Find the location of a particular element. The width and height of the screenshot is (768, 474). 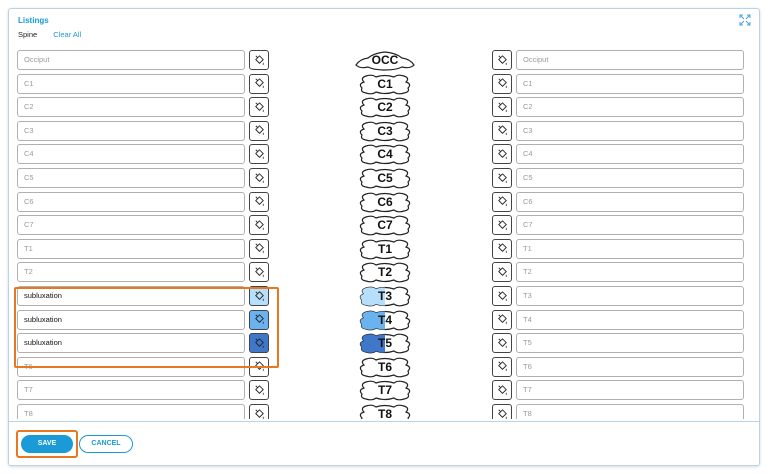

right-listing-field-t6: T6 is located at coordinates (630, 366).